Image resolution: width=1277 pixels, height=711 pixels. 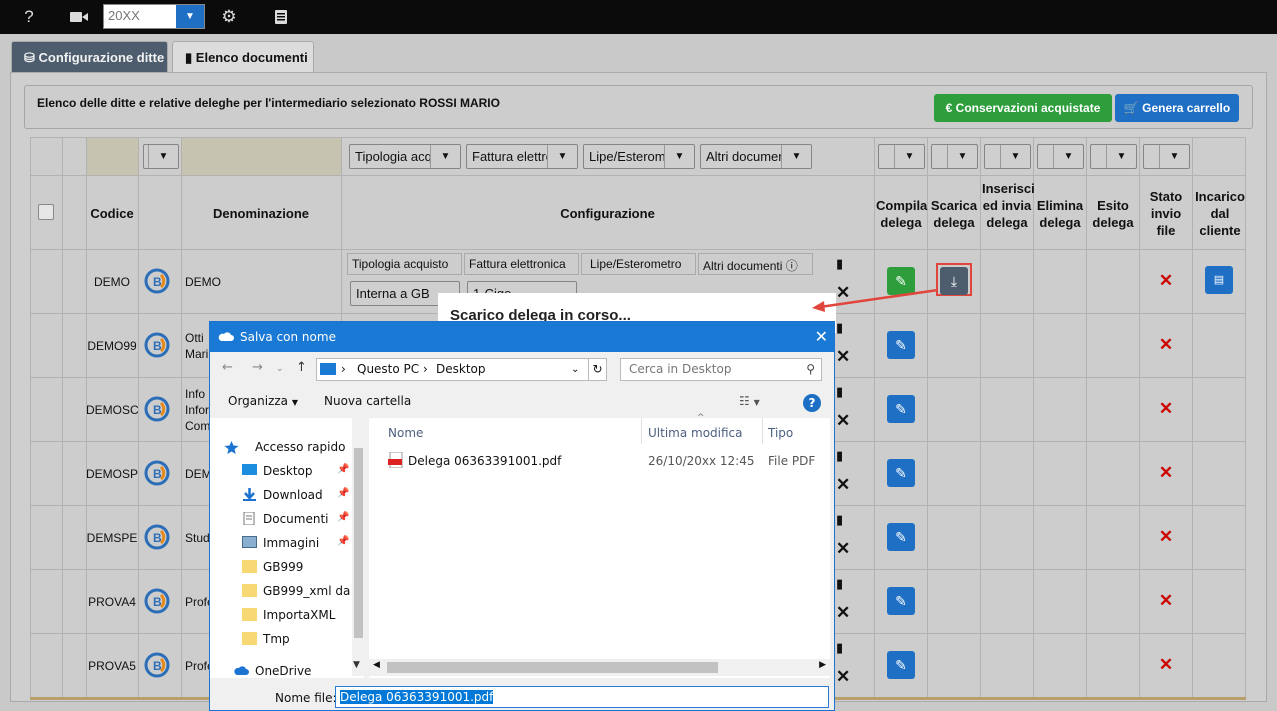 What do you see at coordinates (89, 57) in the screenshot?
I see `tab-configurazione-ditte: ⛁ Configurazione ditte` at bounding box center [89, 57].